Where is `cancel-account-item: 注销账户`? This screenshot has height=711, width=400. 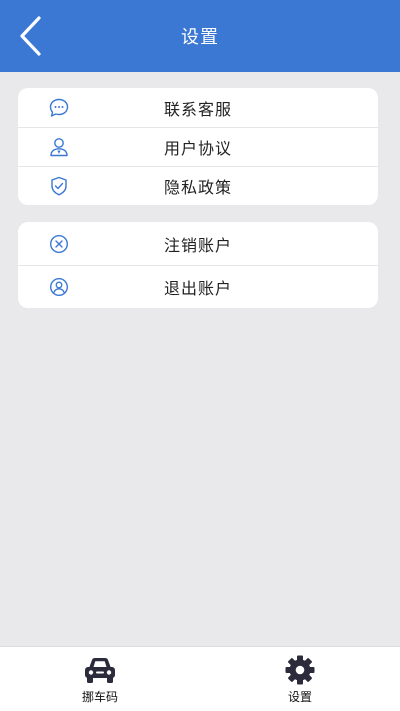 cancel-account-item: 注销账户 is located at coordinates (198, 243).